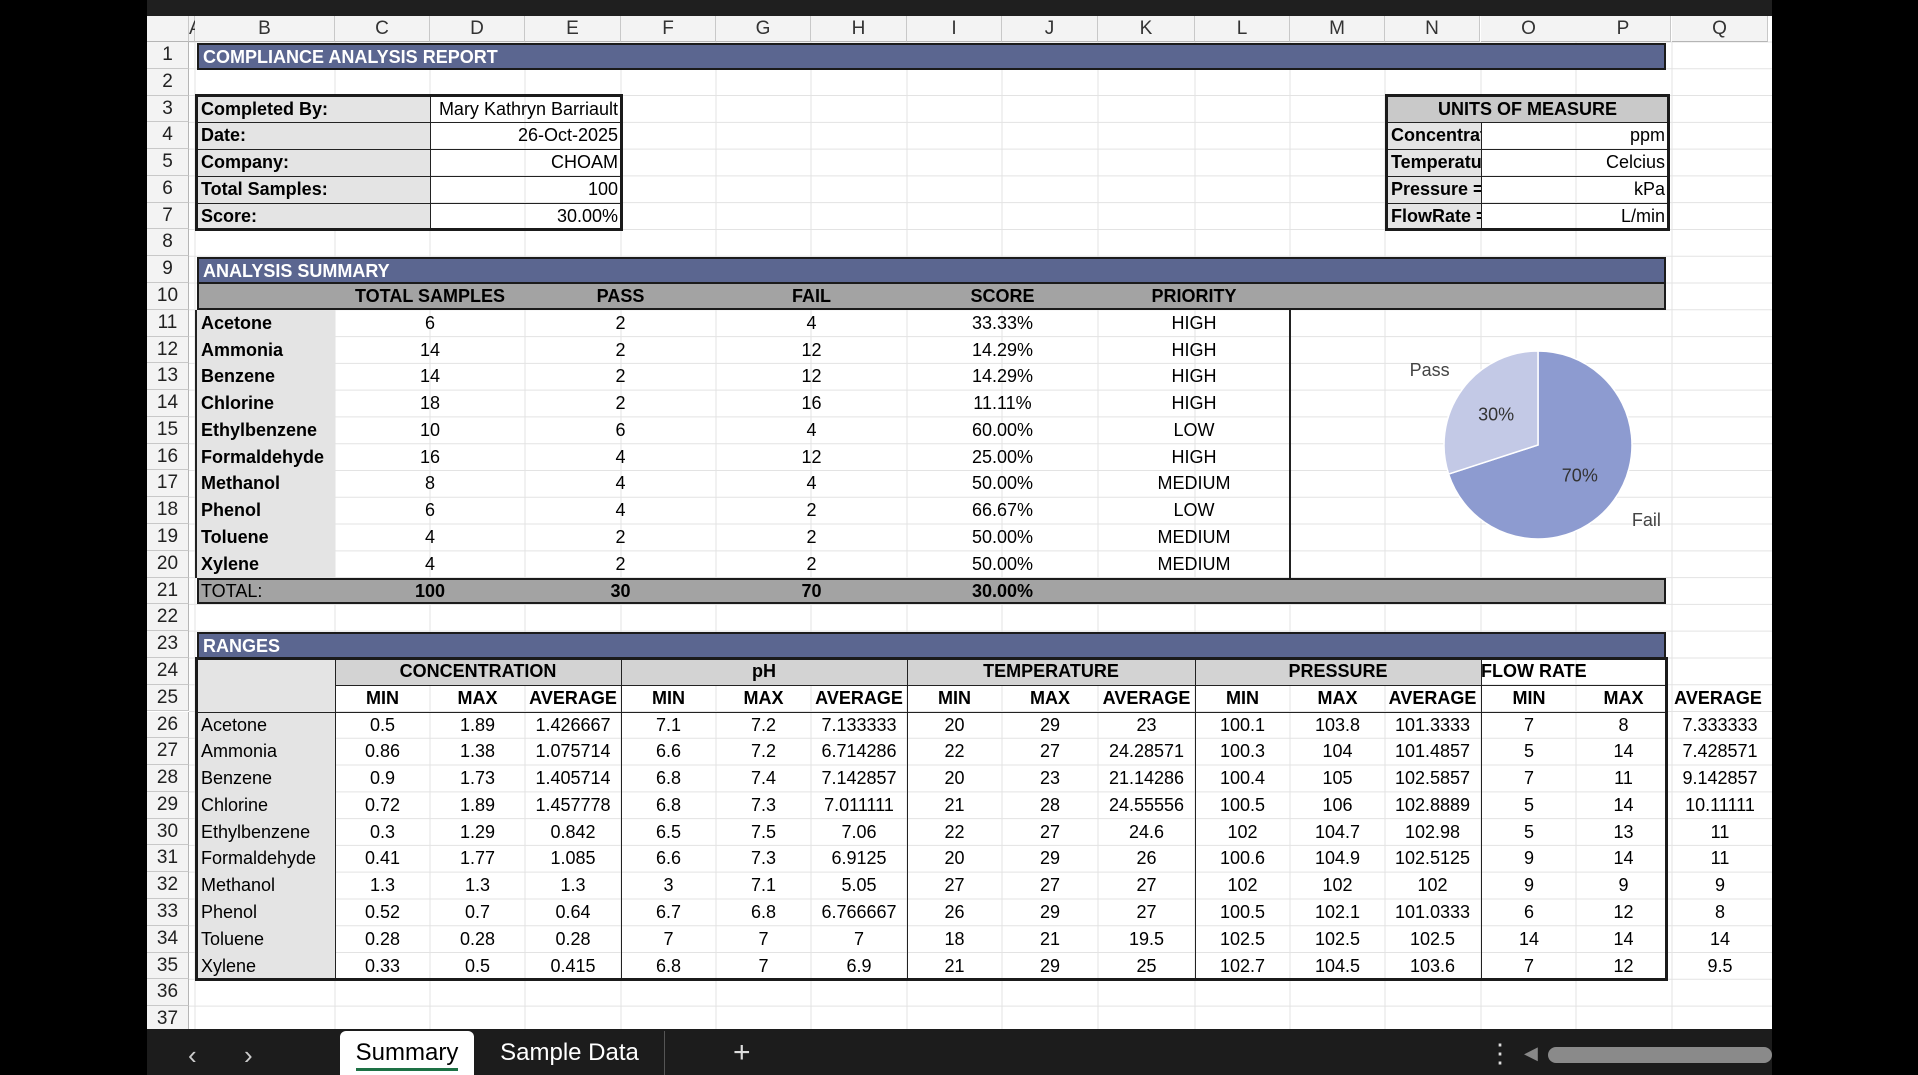 The height and width of the screenshot is (1075, 1918). Describe the element at coordinates (1002, 510) in the screenshot. I see `summary-cell-score: 66.67%` at that location.